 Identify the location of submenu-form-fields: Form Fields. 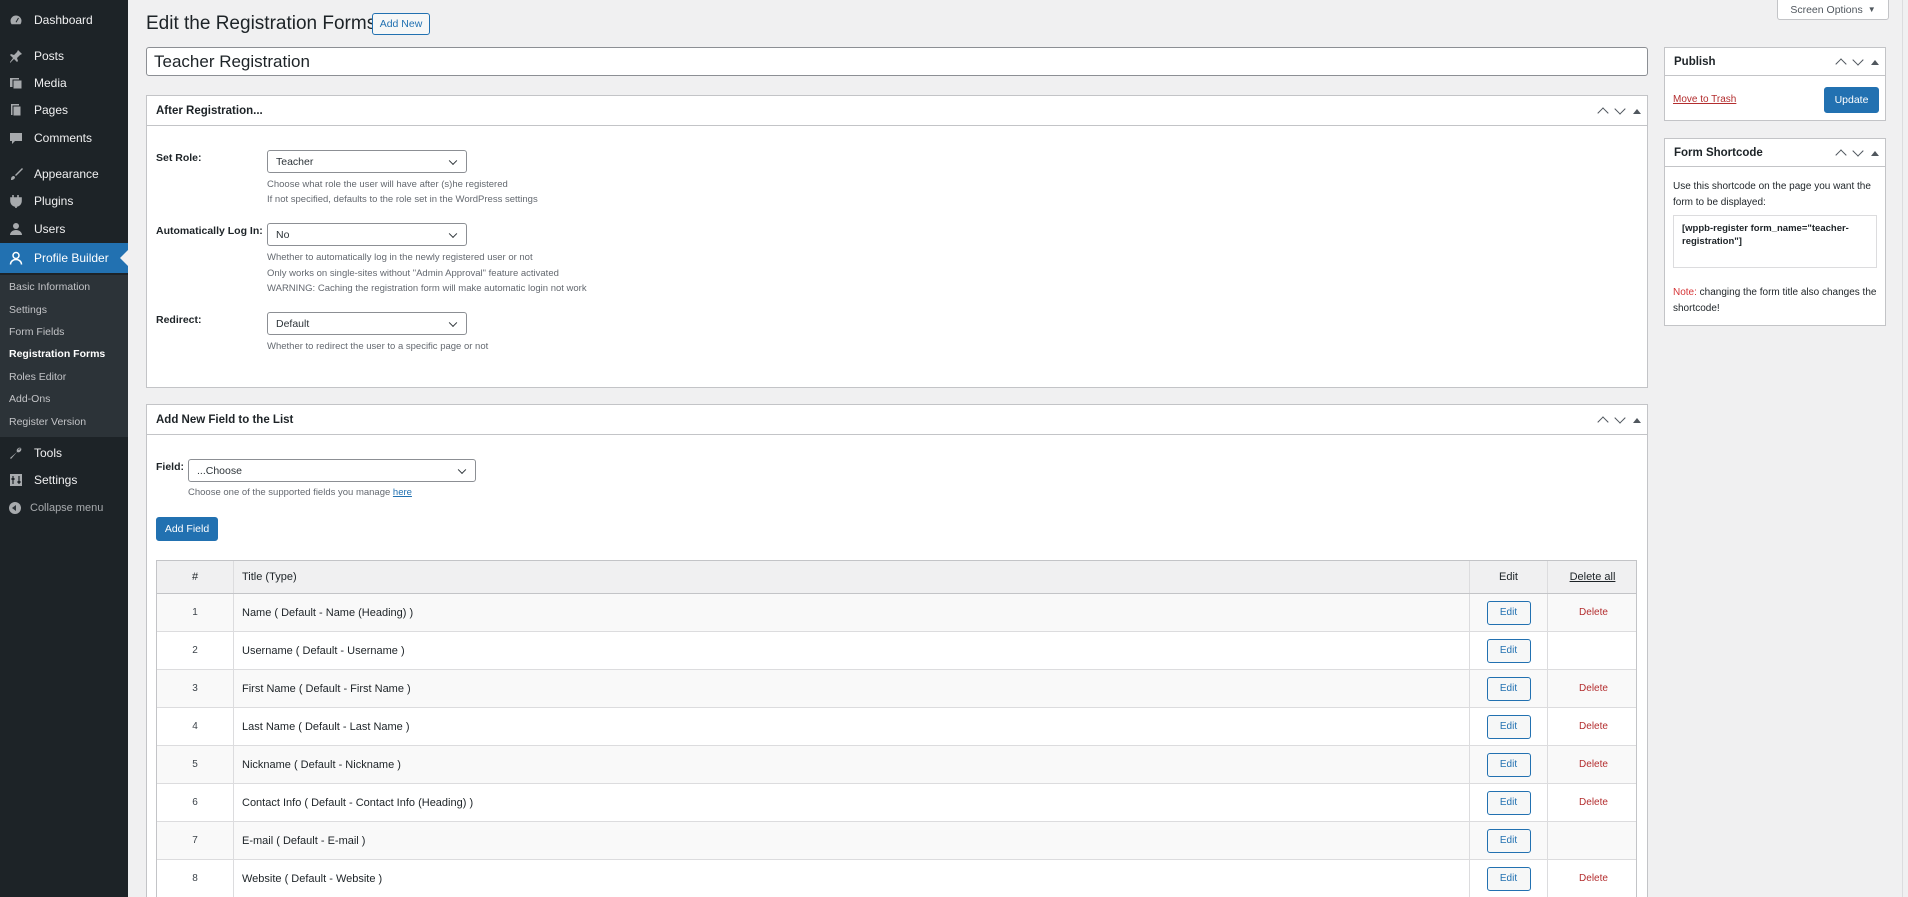
(36, 332).